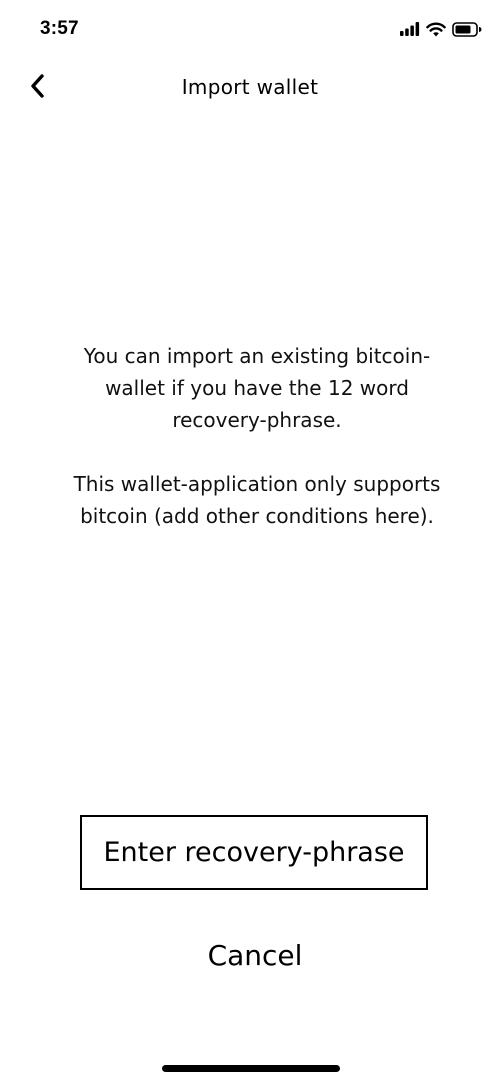 This screenshot has width=500, height=1083. Describe the element at coordinates (250, 30) in the screenshot. I see `status-bar: 3:57` at that location.